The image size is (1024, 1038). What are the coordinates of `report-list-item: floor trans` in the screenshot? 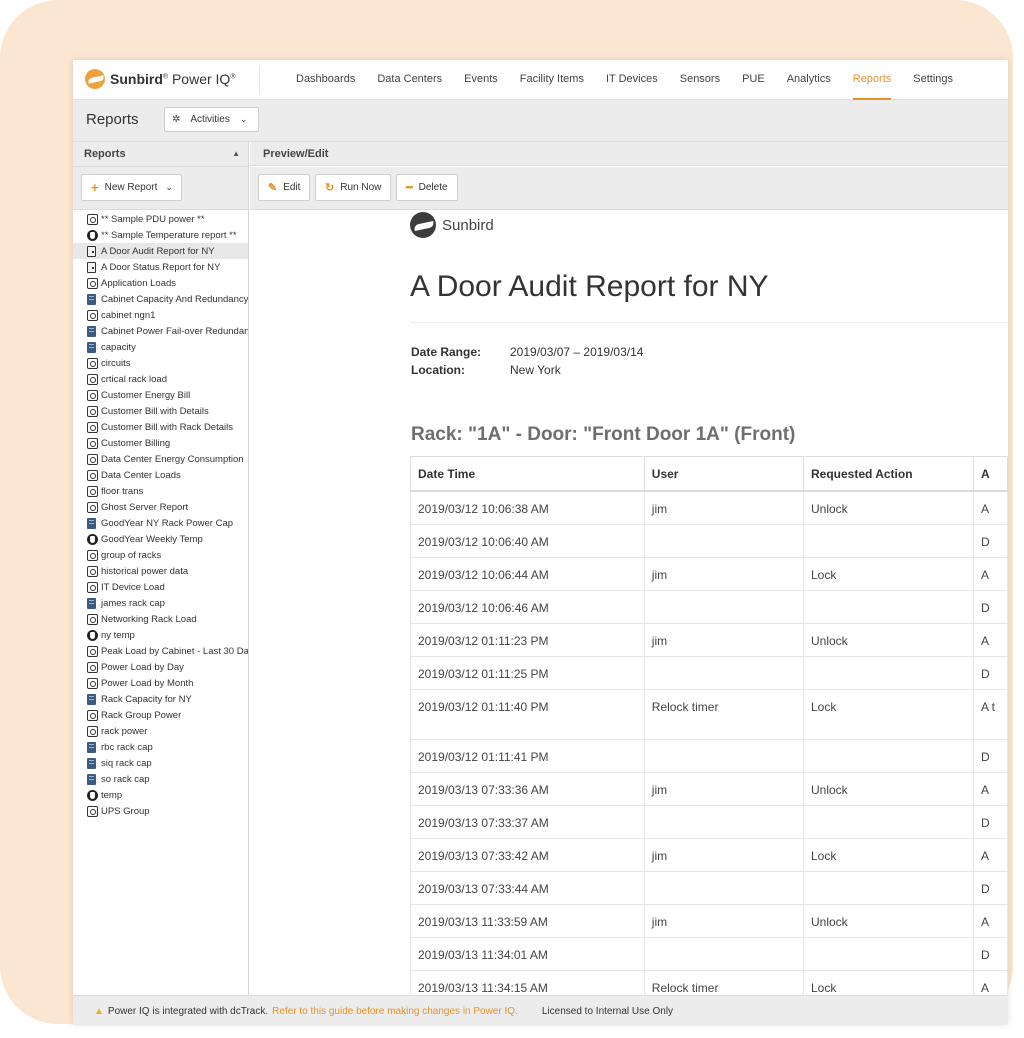 It's located at (160, 491).